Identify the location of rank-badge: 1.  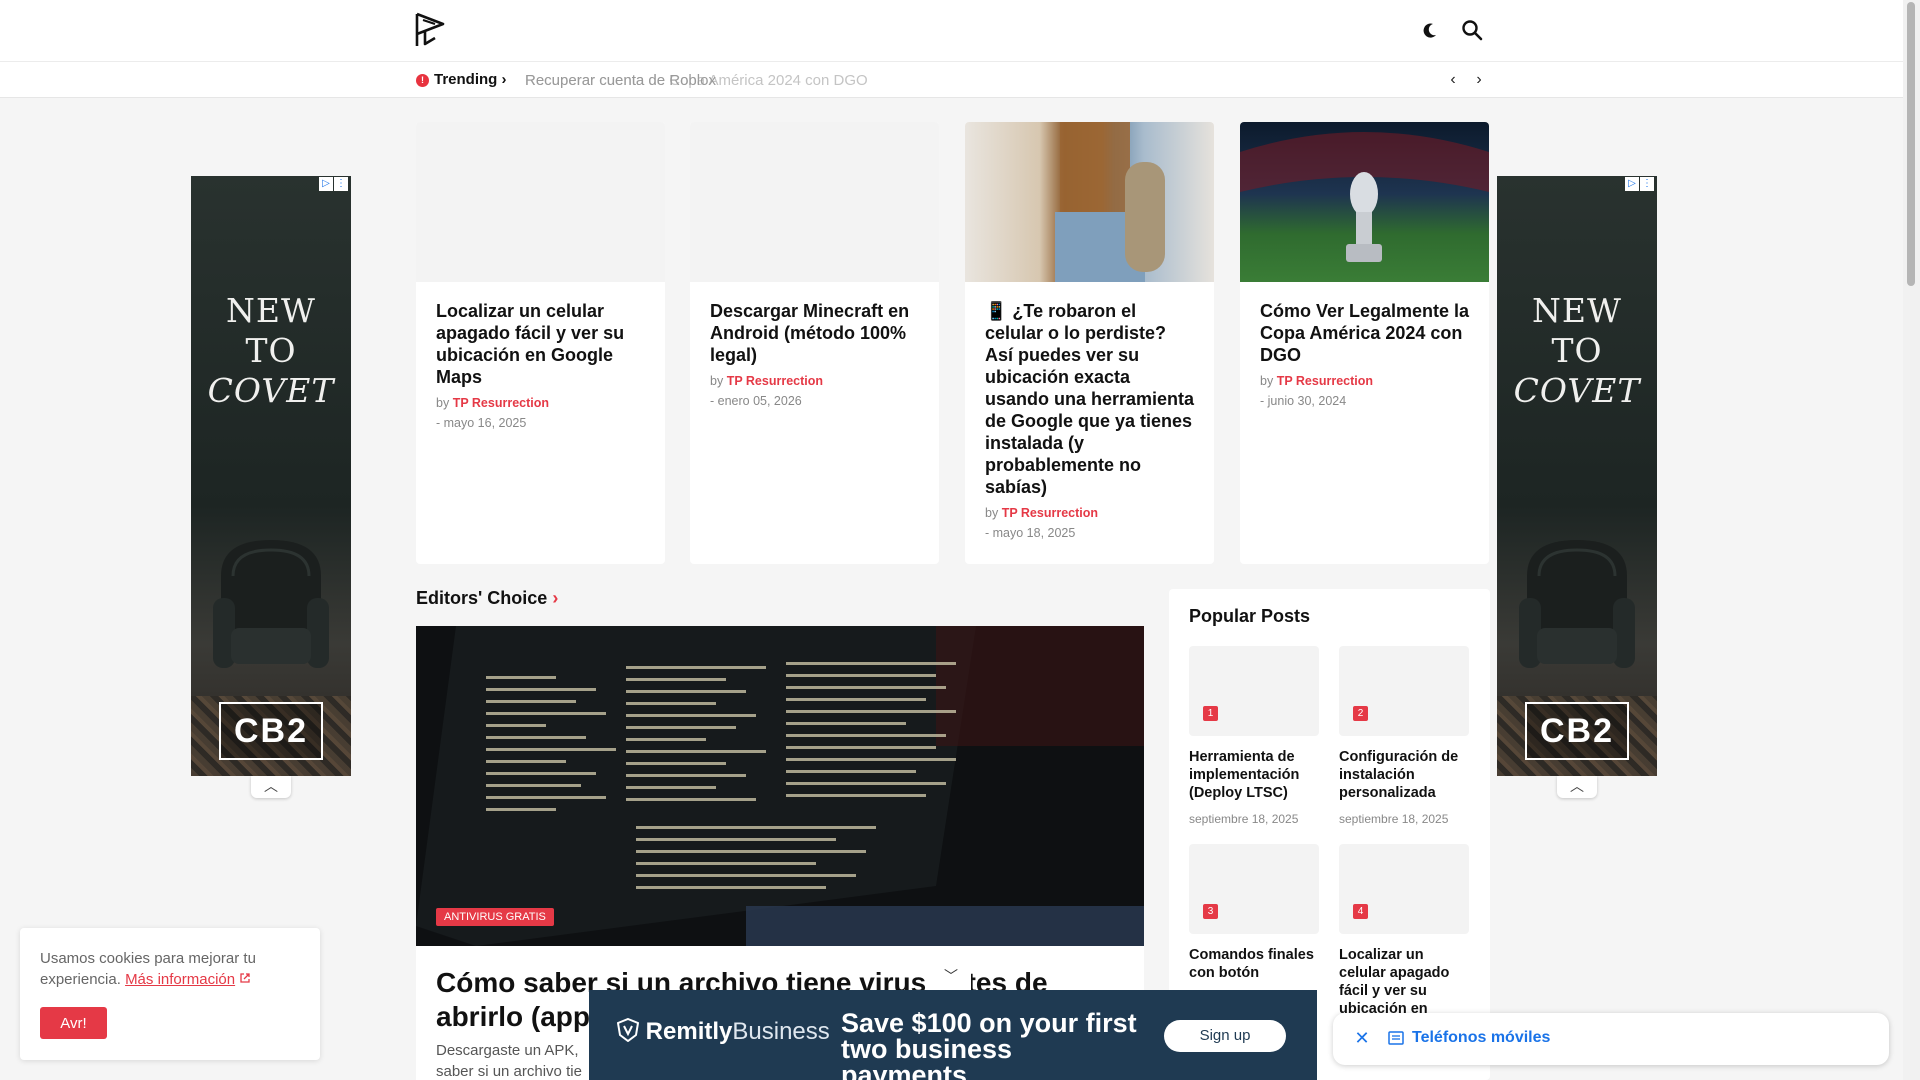
(1210, 713).